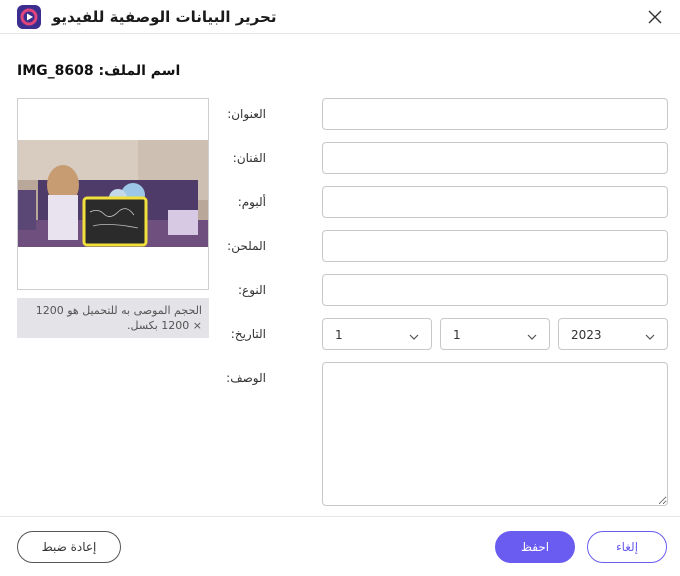  Describe the element at coordinates (248, 334) in the screenshot. I see `date-label: التاريخ:` at that location.